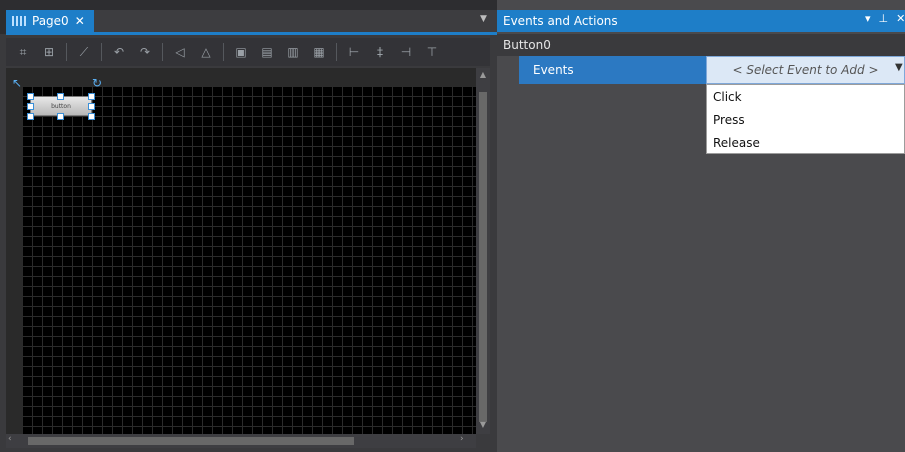  Describe the element at coordinates (251, 33) in the screenshot. I see `tab-underline` at that location.